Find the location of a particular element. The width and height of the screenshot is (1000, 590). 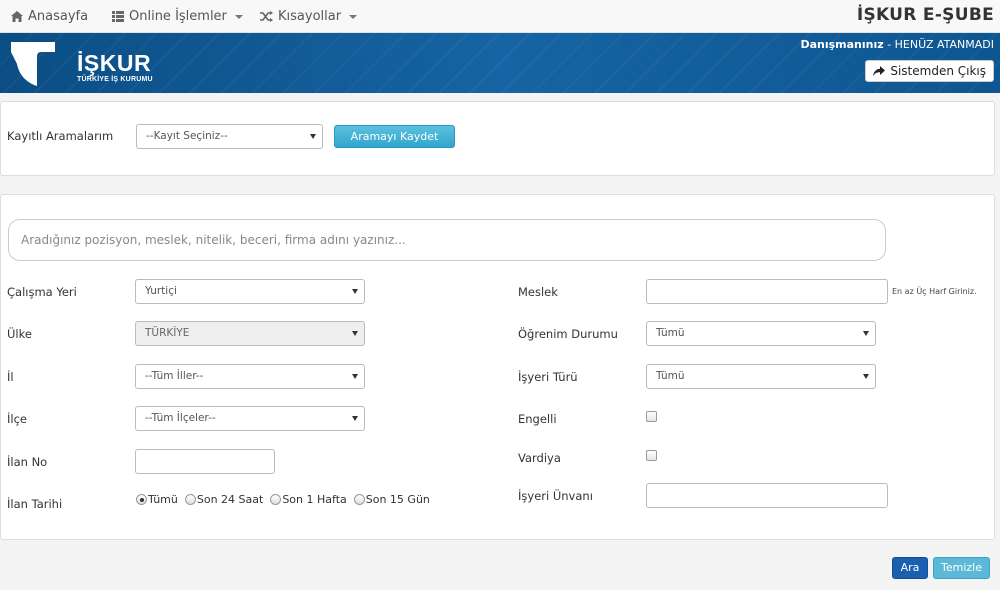

education-select: Tümü is located at coordinates (761, 333).